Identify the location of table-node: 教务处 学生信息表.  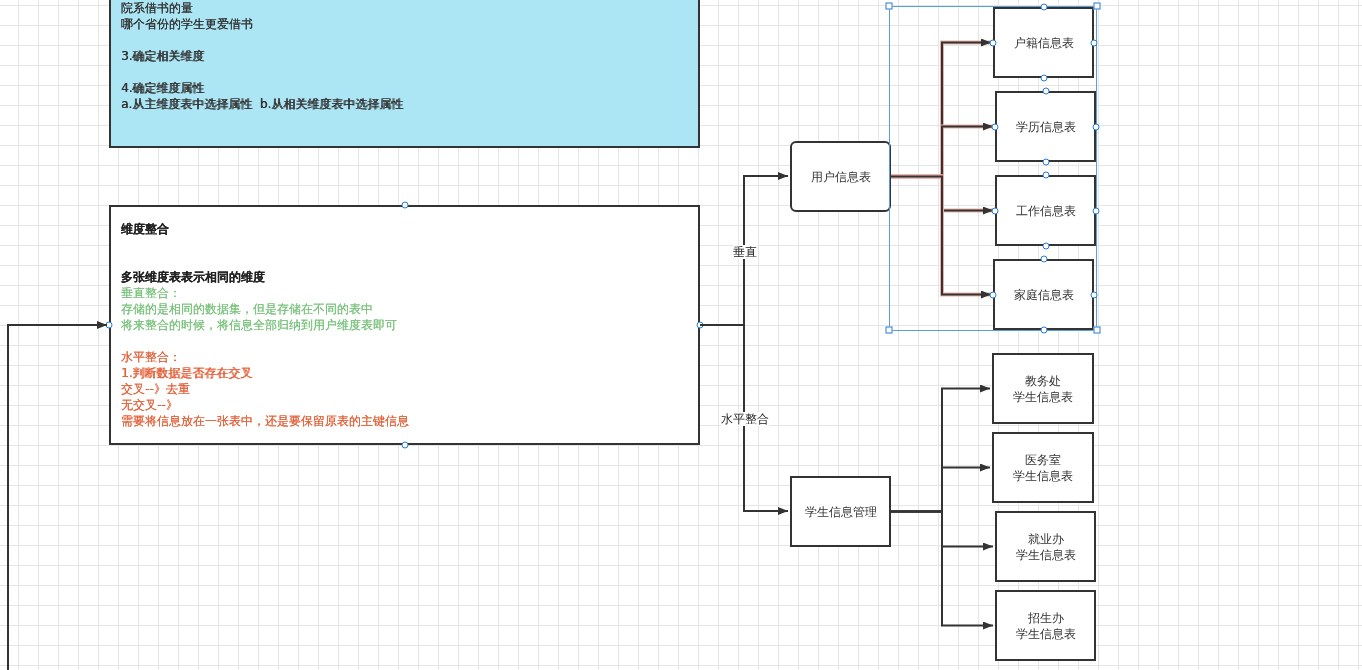
(1043, 388).